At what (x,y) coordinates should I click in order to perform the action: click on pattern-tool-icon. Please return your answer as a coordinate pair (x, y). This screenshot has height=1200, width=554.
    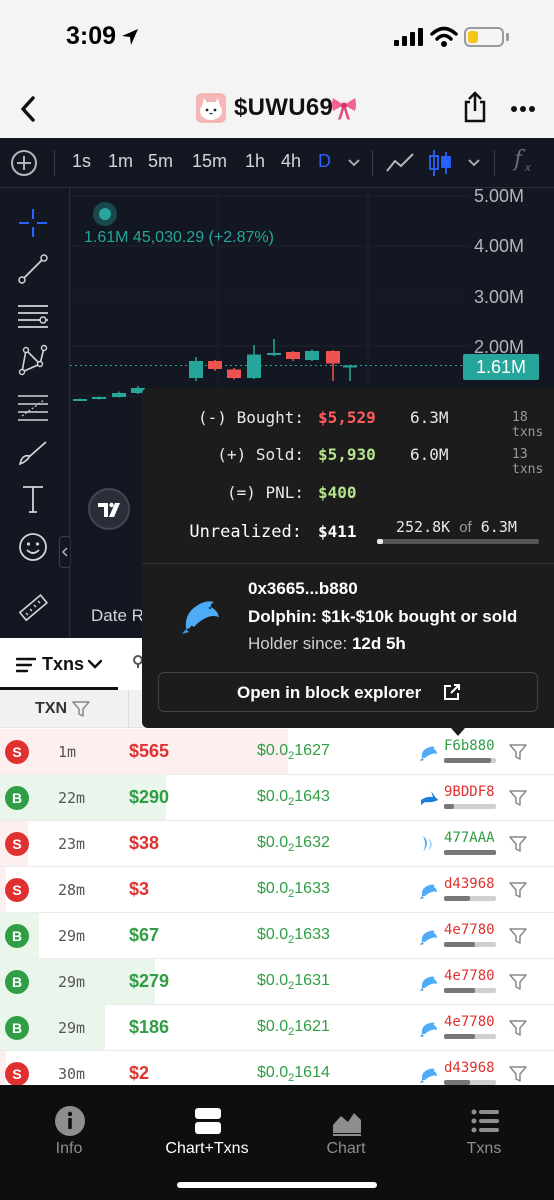
    Looking at the image, I should click on (33, 361).